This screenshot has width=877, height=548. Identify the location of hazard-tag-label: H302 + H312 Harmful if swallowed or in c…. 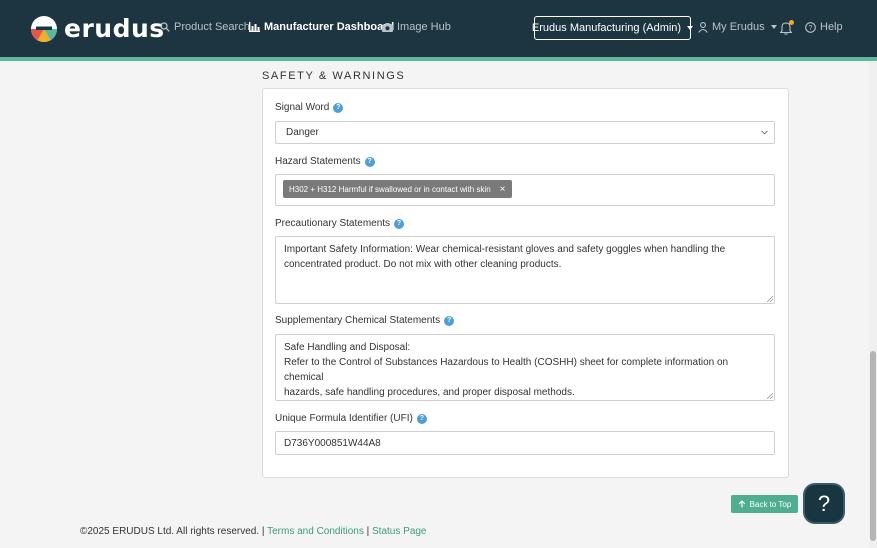
(390, 189).